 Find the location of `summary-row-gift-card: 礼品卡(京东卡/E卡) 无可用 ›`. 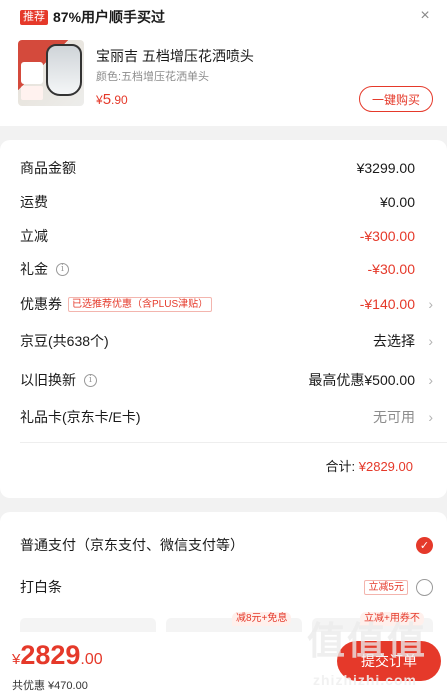

summary-row-gift-card: 礼品卡(京东卡/E卡) 无可用 › is located at coordinates (226, 417).